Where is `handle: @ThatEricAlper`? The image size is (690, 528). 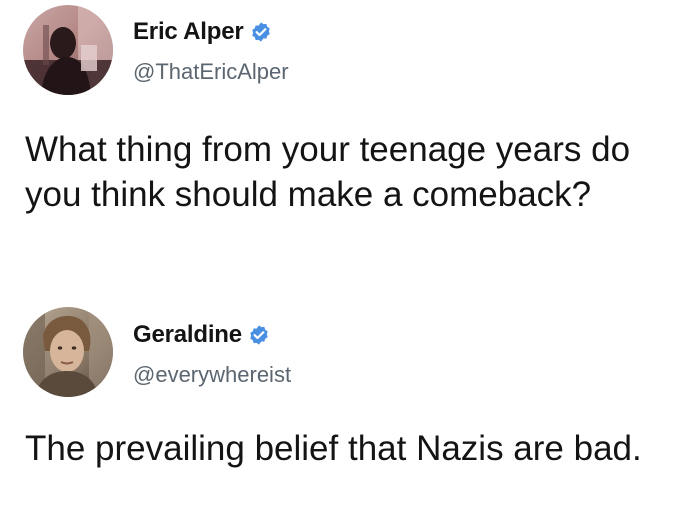 handle: @ThatEricAlper is located at coordinates (211, 72).